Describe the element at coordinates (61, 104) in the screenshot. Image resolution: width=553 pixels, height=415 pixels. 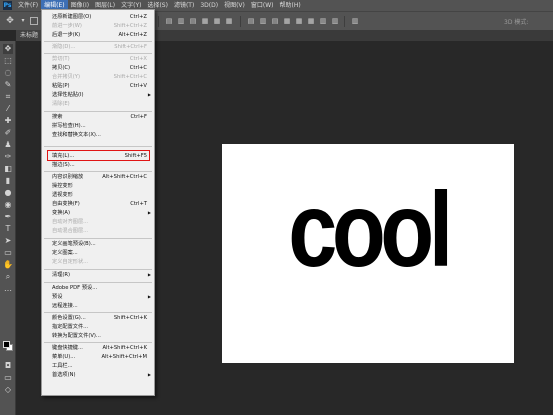
I see `menu-item-label: 清除(E)` at that location.